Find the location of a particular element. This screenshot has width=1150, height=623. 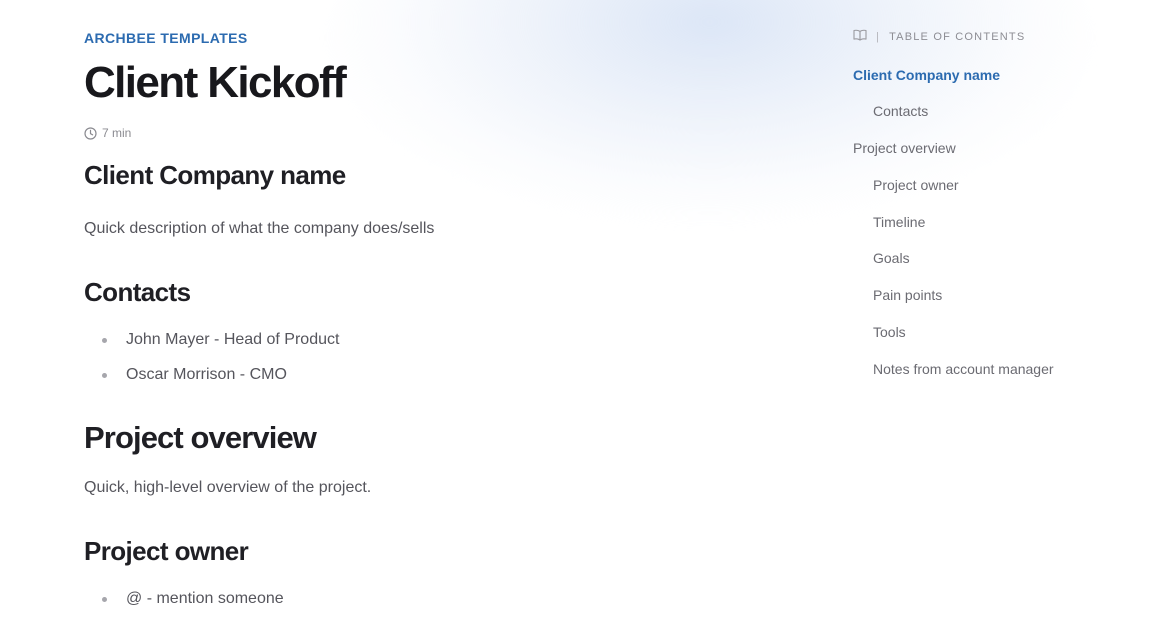

toc-header: | TABLE OF CONTENTS is located at coordinates (939, 36).